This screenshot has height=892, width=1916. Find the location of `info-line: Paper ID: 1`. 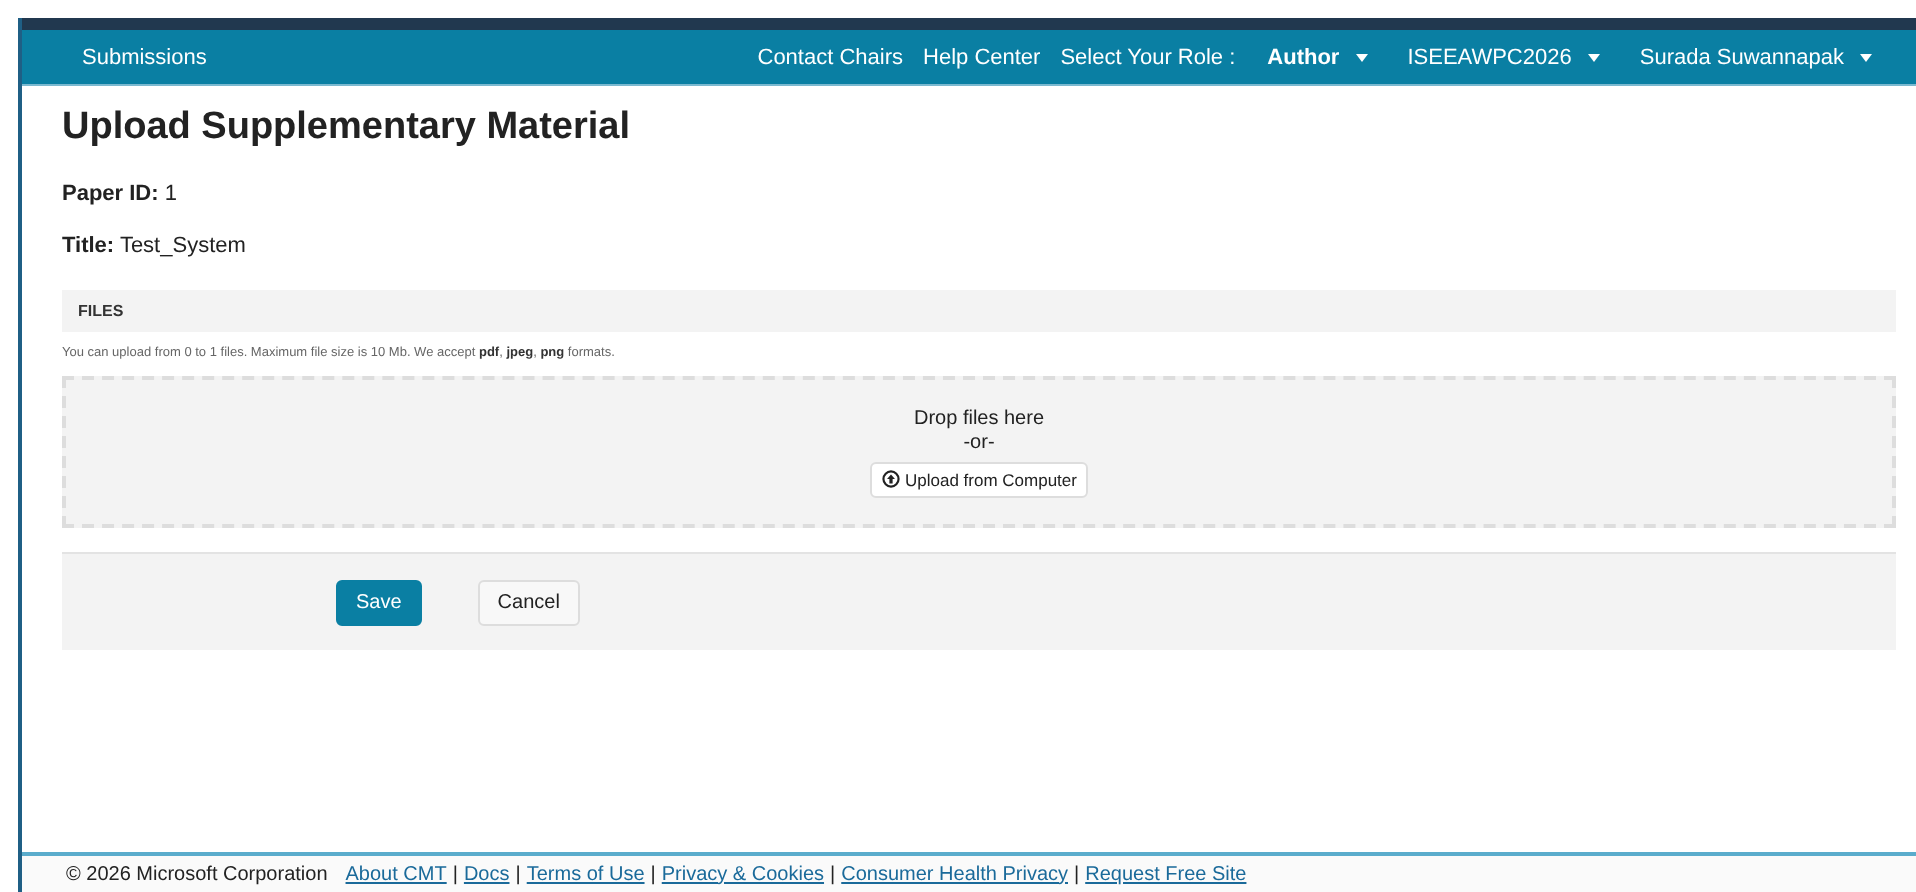

info-line: Paper ID: 1 is located at coordinates (120, 194).